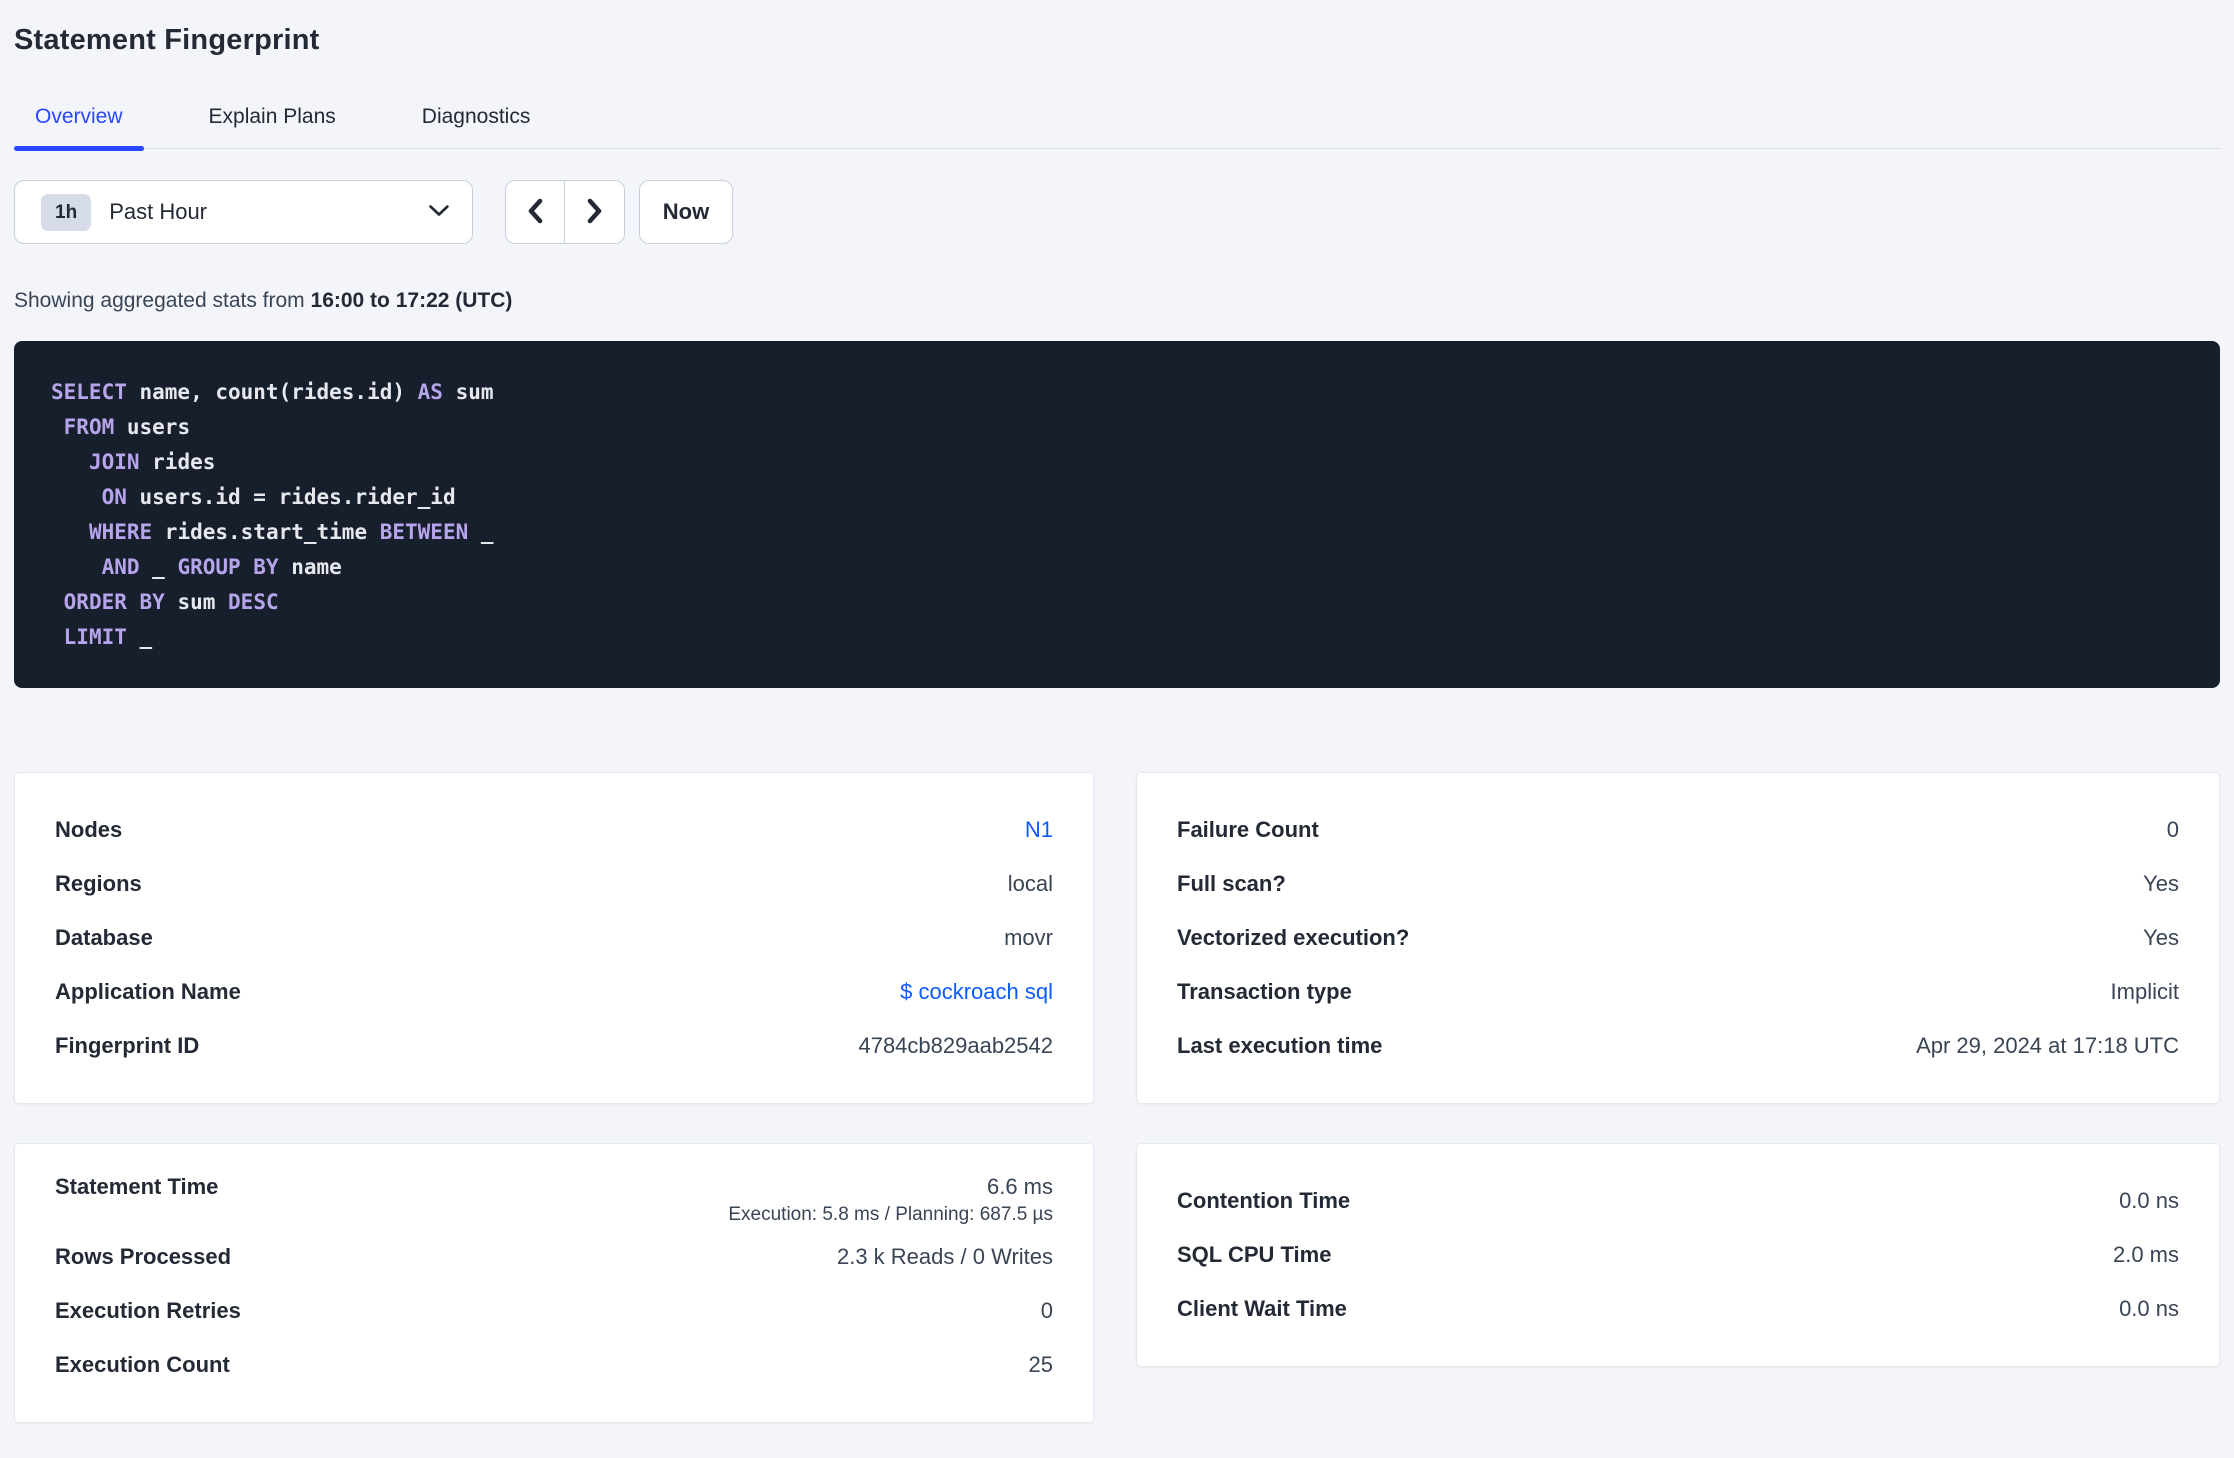  I want to click on now-button: Now, so click(686, 212).